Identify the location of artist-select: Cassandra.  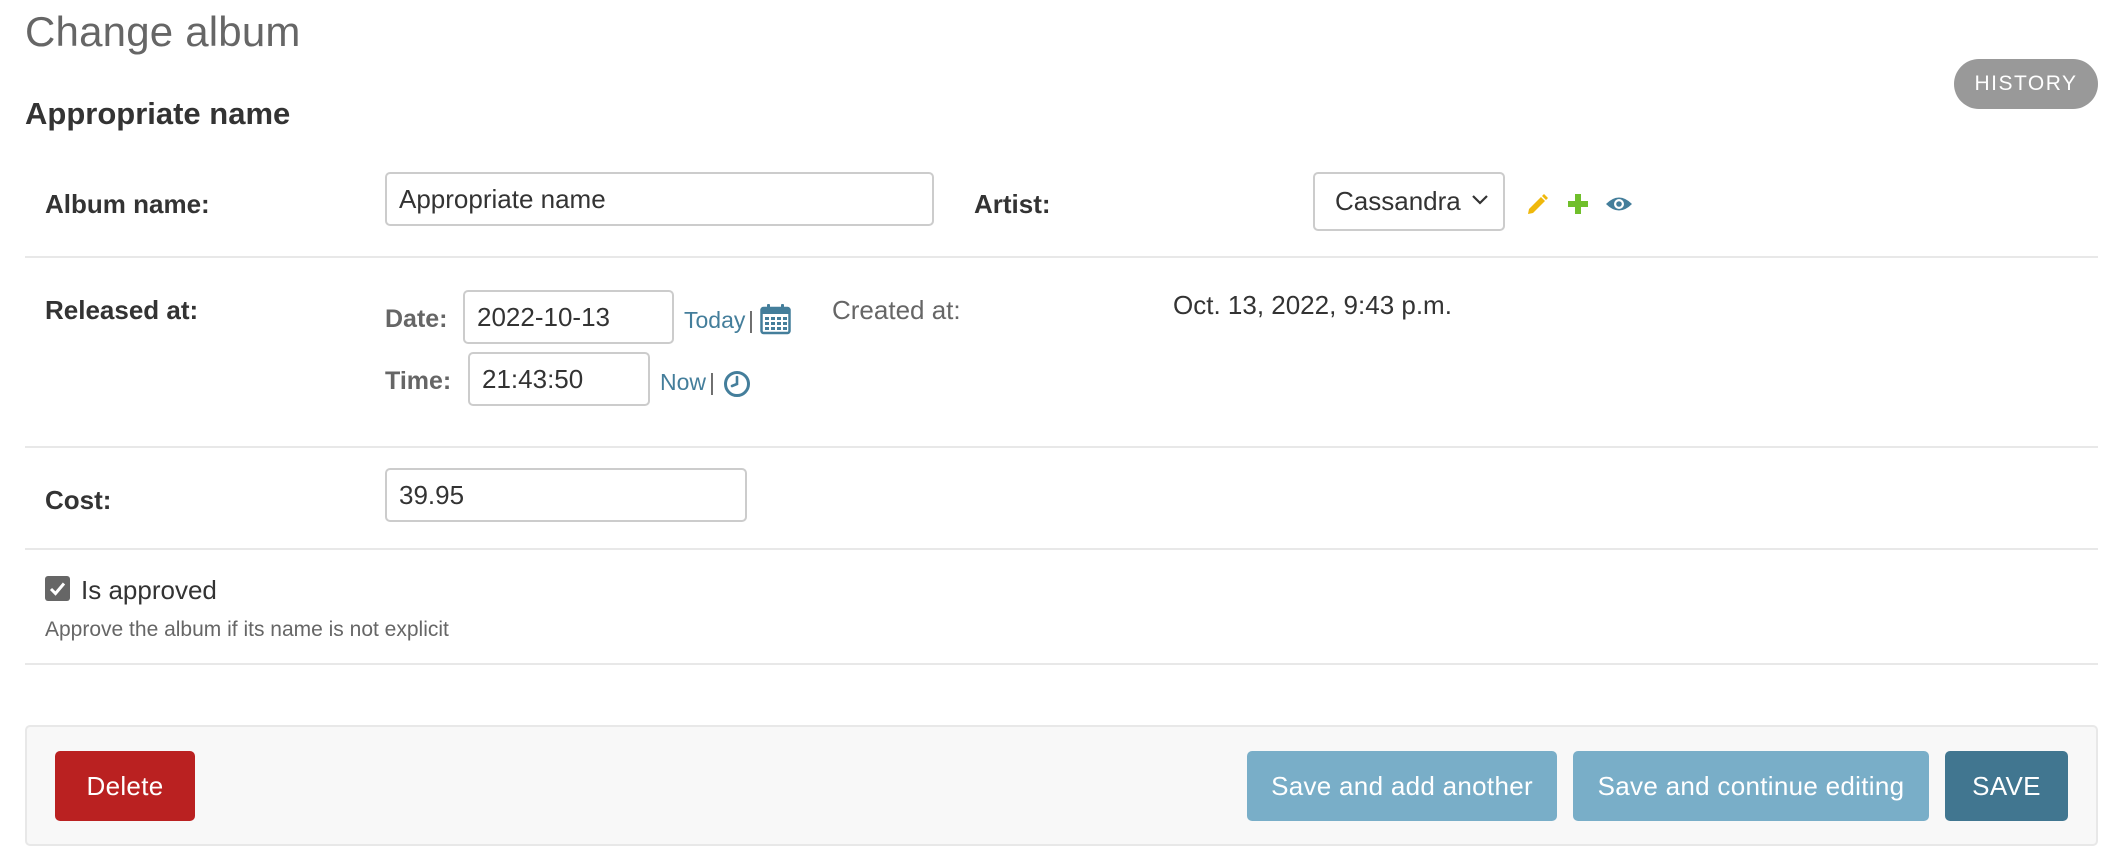
(1409, 201).